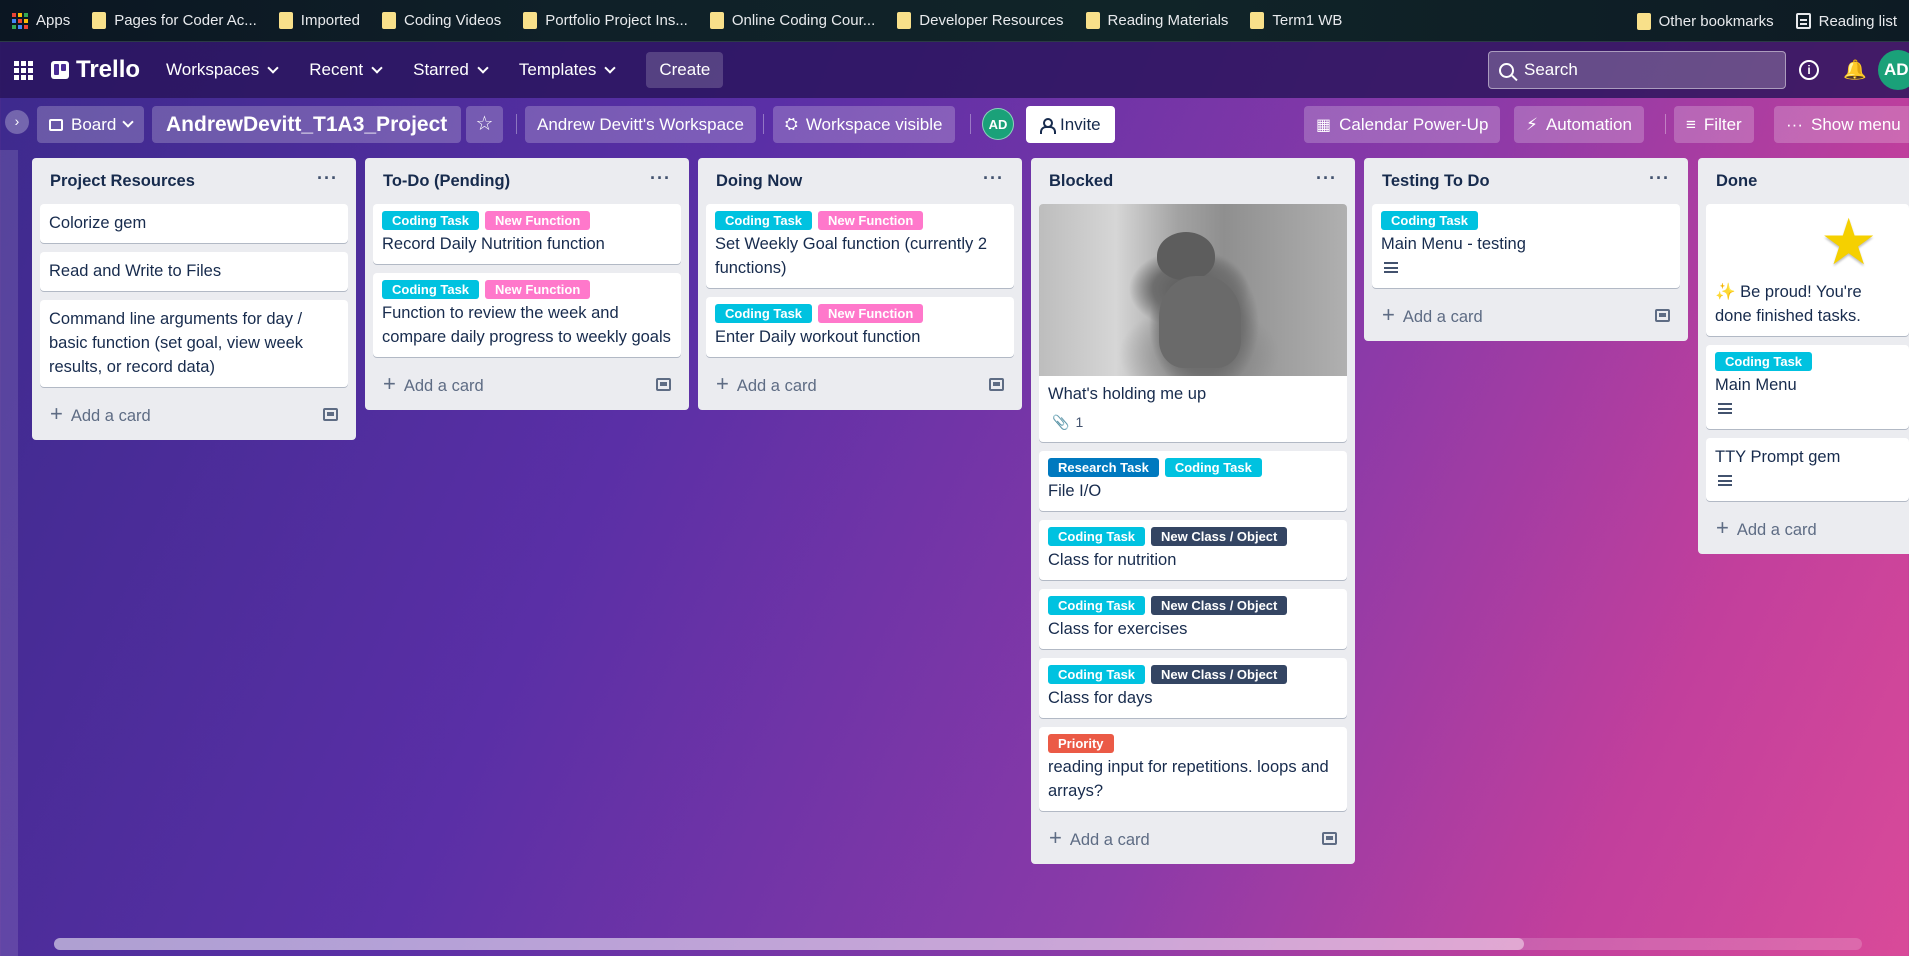 The width and height of the screenshot is (1909, 956). What do you see at coordinates (1436, 181) in the screenshot?
I see `list-title: Testing To Do` at bounding box center [1436, 181].